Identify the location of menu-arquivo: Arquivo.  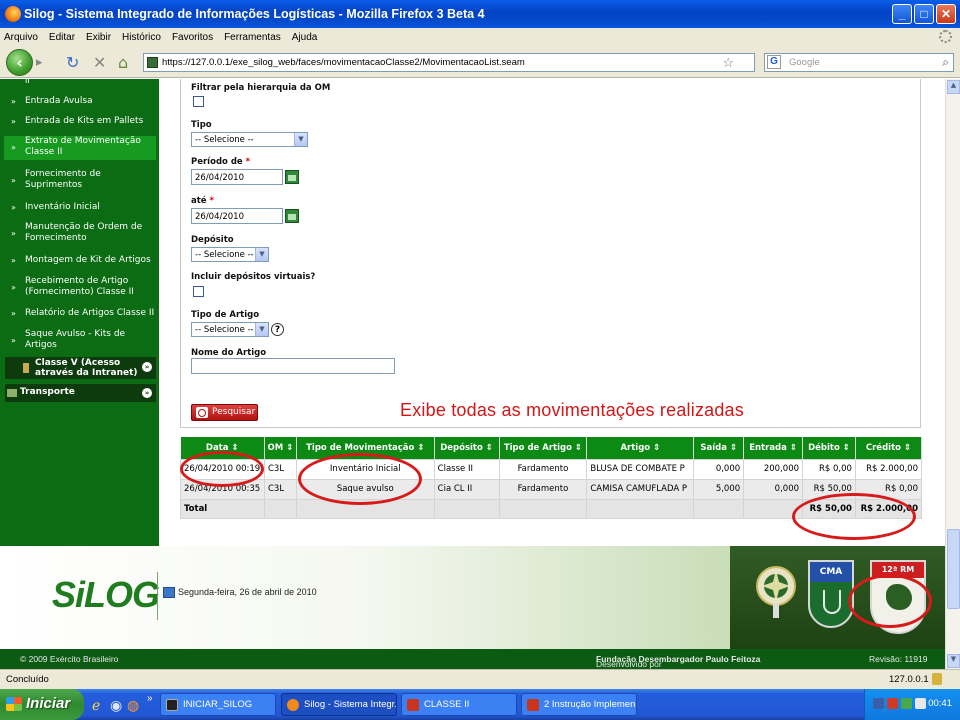
(21, 37).